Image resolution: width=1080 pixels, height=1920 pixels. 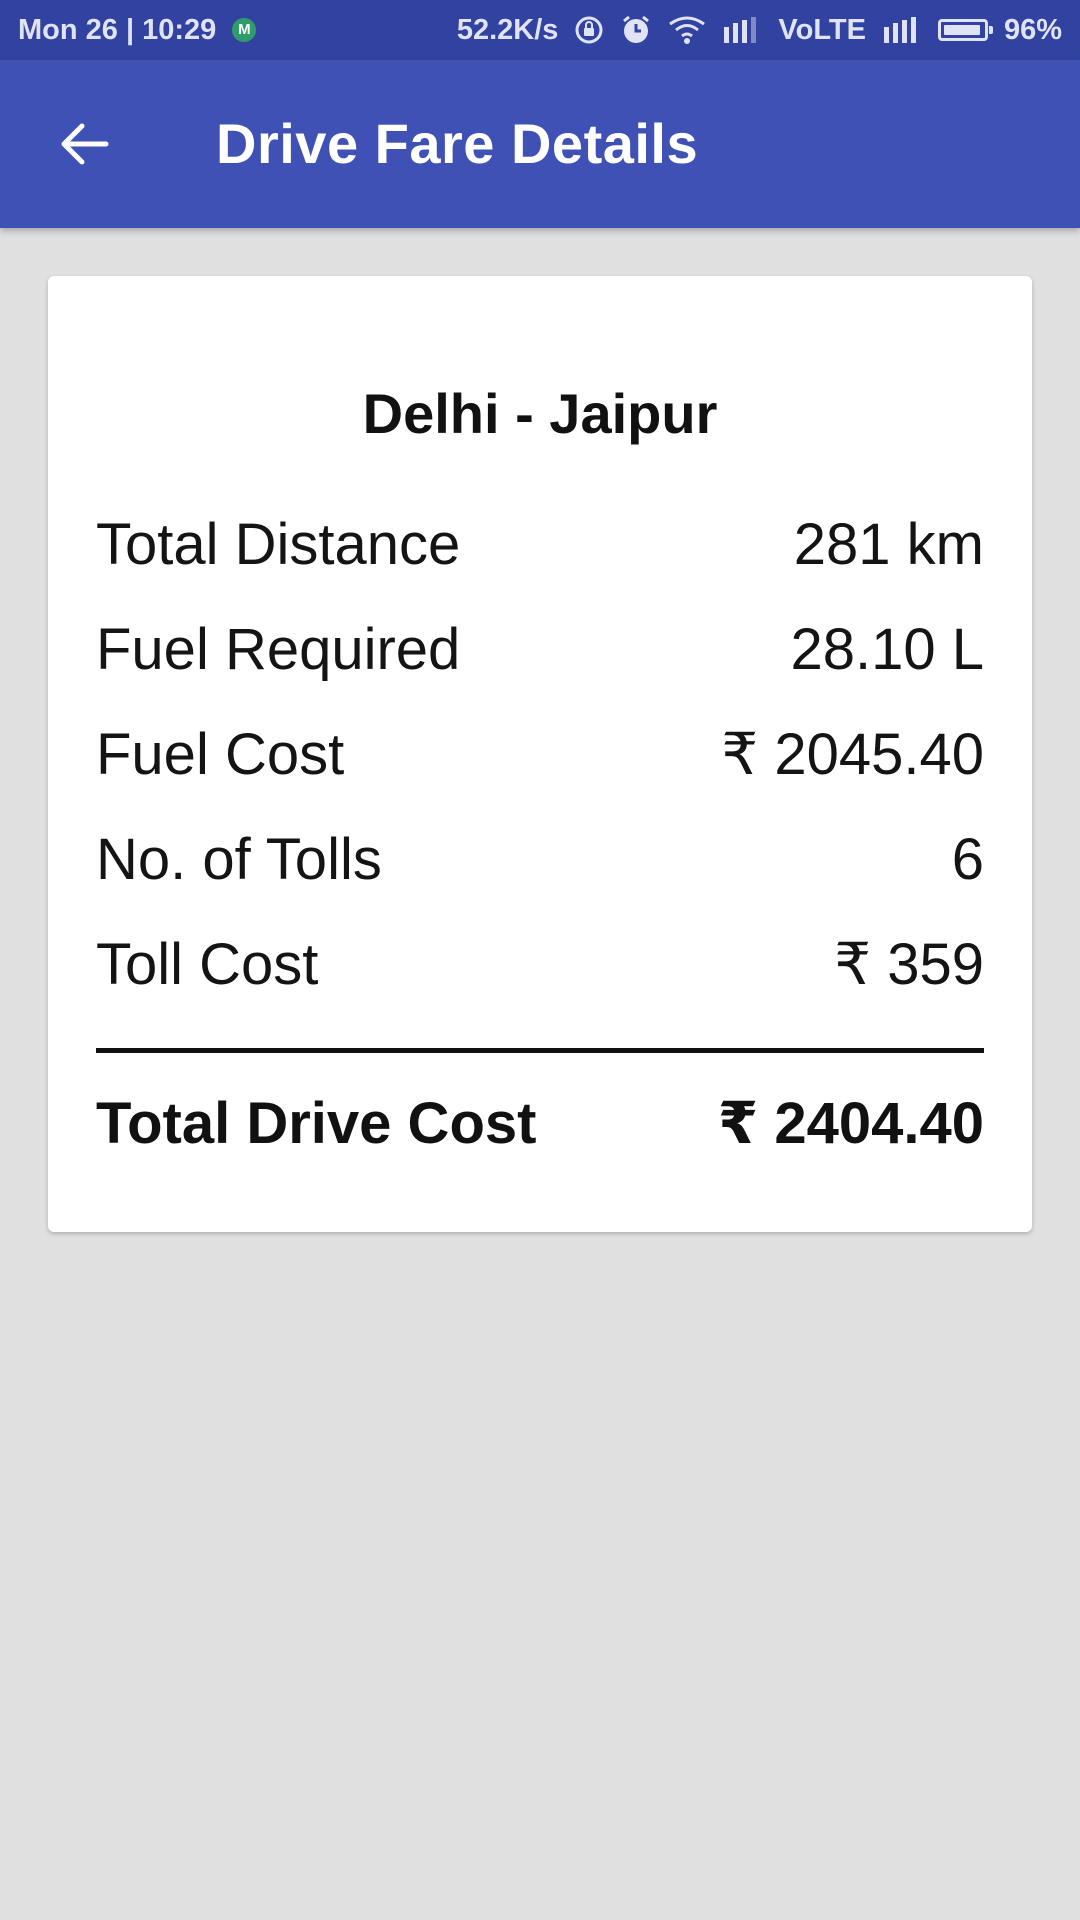 I want to click on arrow-back-icon, so click(x=85, y=144).